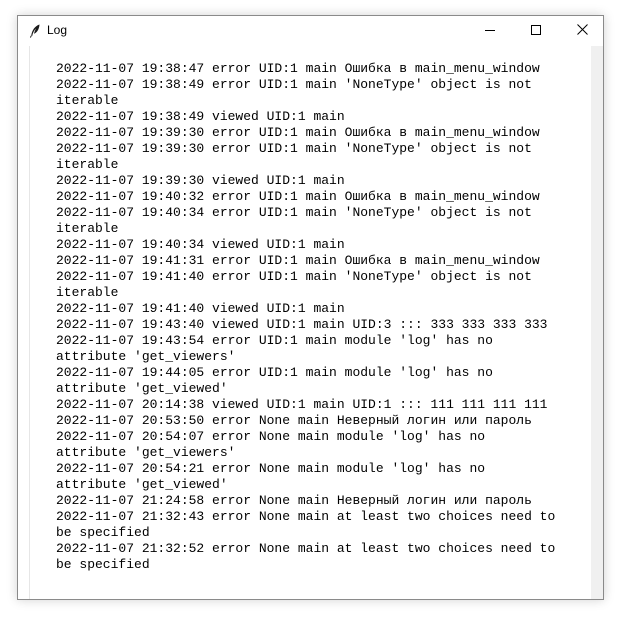 The image size is (627, 623). Describe the element at coordinates (200, 244) in the screenshot. I see `log-line: 2022-11-07 19:40:34 viewed UID:1 main` at that location.